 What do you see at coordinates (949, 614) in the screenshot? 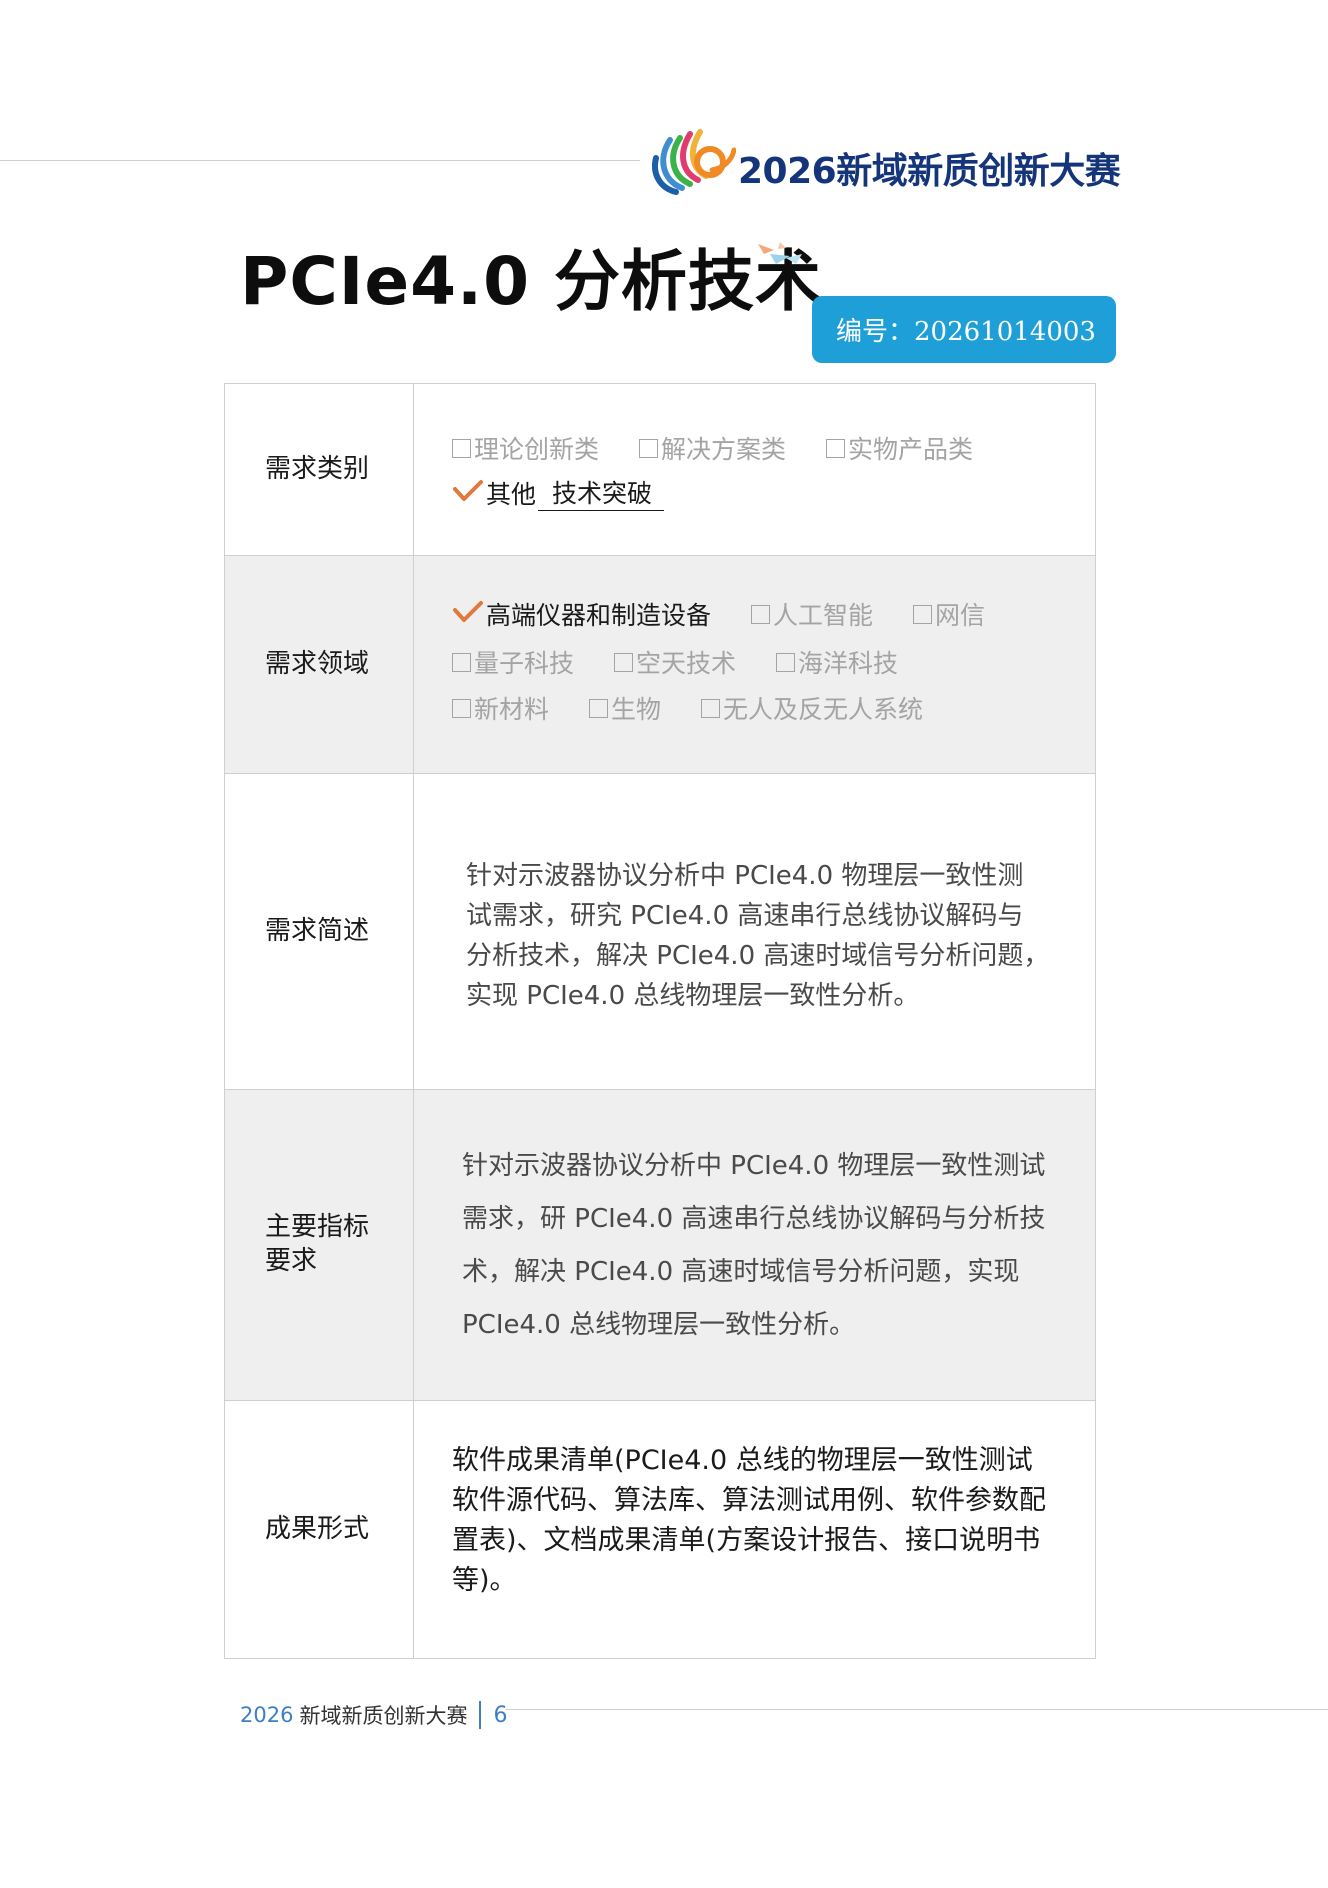
I see `option-cyber: 网信` at bounding box center [949, 614].